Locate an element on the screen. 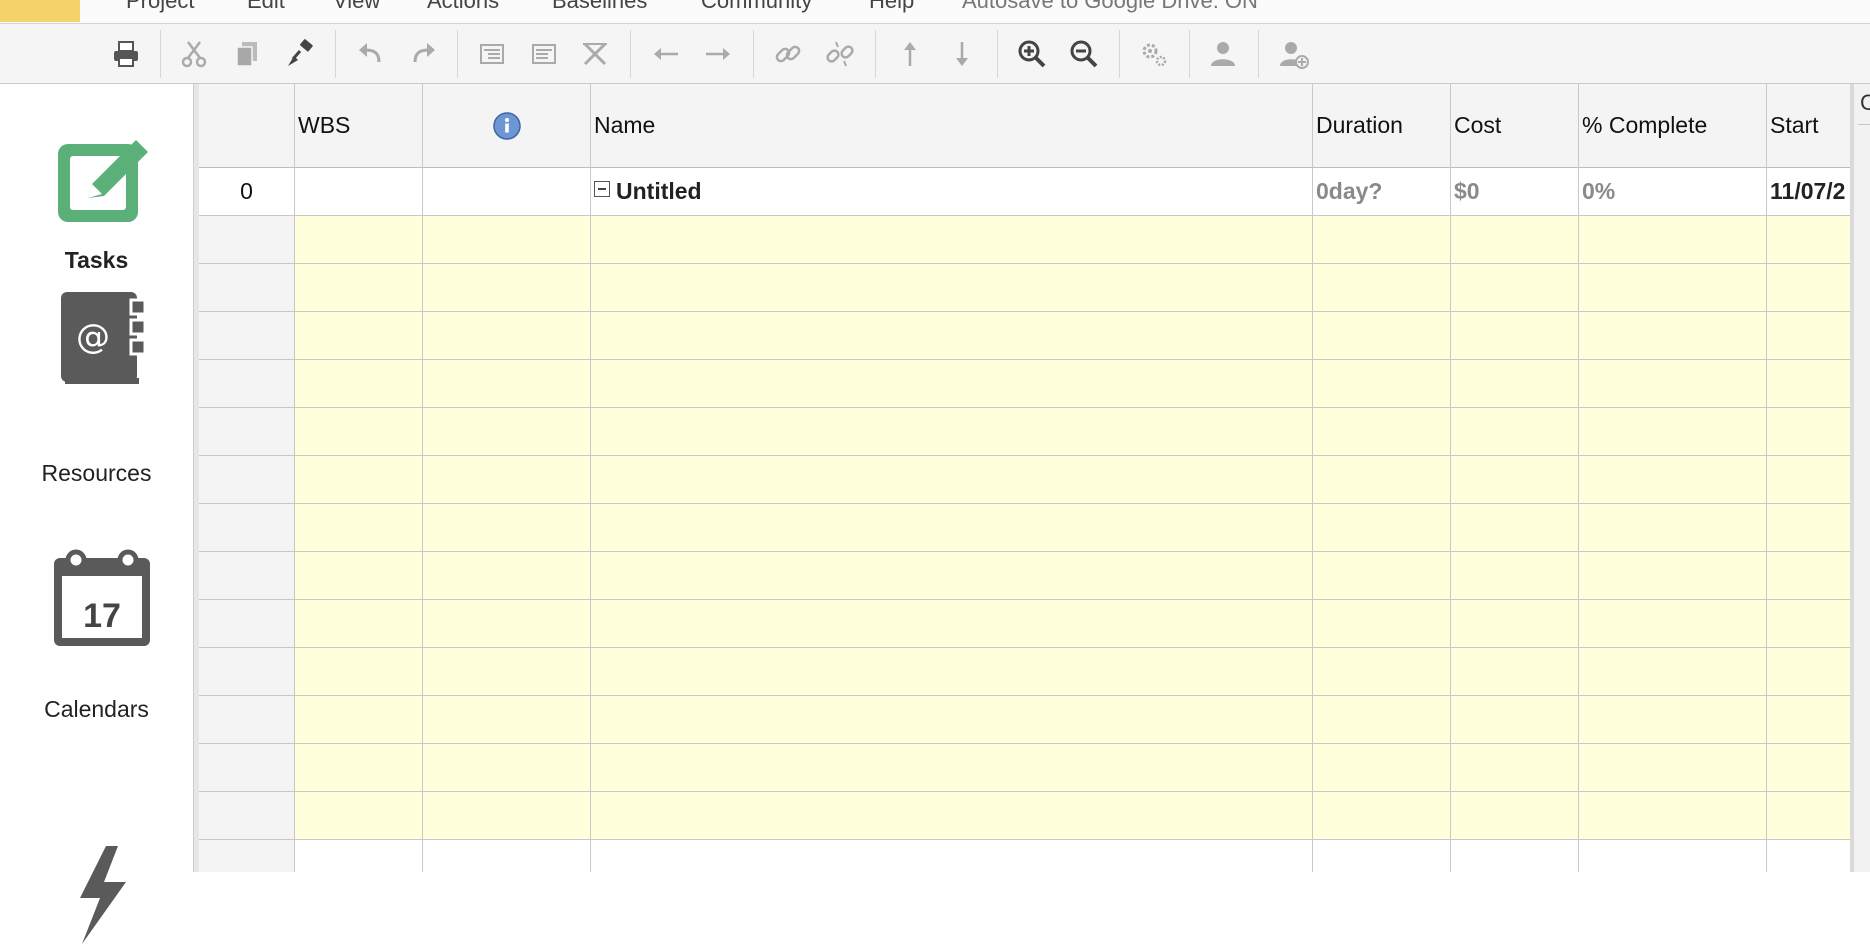 The height and width of the screenshot is (946, 1870). complete-cell: 0% is located at coordinates (1673, 192).